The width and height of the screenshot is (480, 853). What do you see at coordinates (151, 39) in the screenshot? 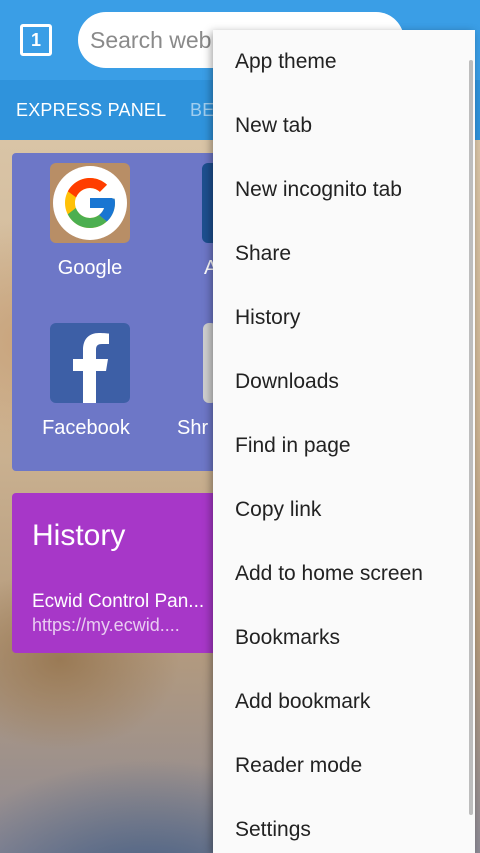
I see `search-placeholder: Search web` at bounding box center [151, 39].